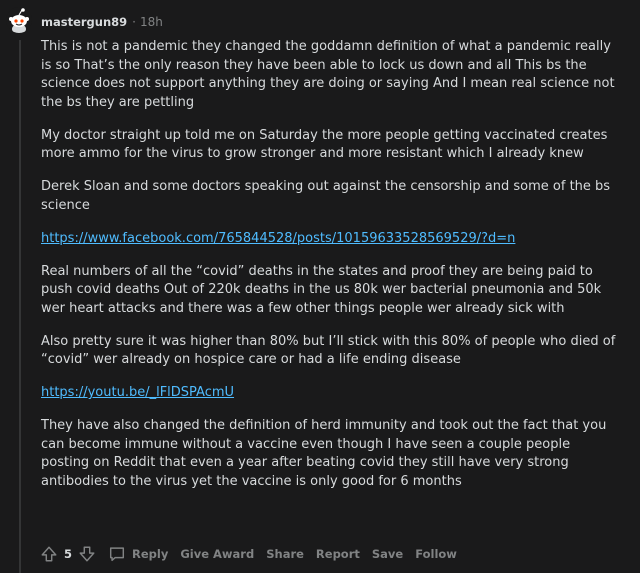  What do you see at coordinates (338, 554) in the screenshot?
I see `report-button: Report` at bounding box center [338, 554].